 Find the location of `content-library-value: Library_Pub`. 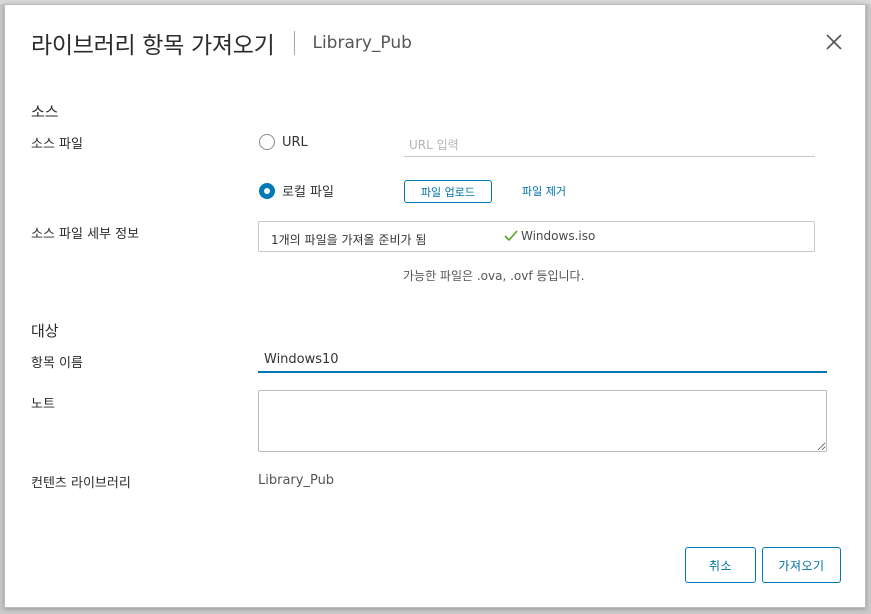

content-library-value: Library_Pub is located at coordinates (296, 480).